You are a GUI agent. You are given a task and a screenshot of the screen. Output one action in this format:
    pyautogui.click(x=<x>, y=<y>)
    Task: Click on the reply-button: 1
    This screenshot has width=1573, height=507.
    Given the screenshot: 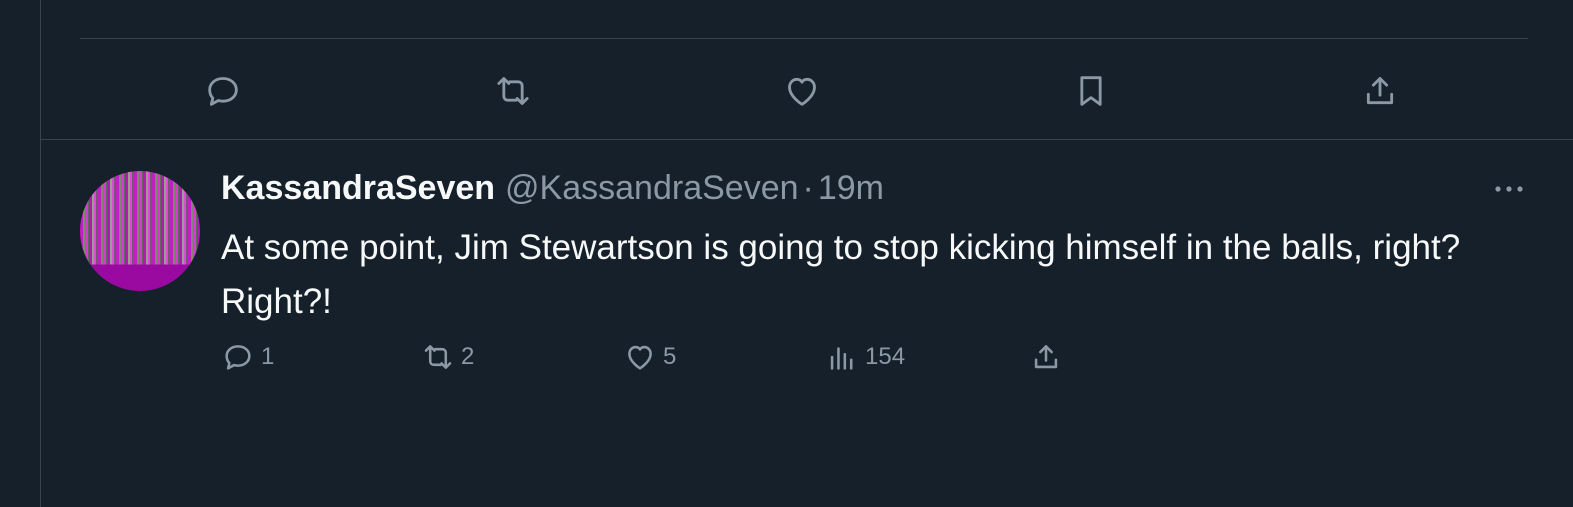 What is the action you would take?
    pyautogui.click(x=247, y=357)
    